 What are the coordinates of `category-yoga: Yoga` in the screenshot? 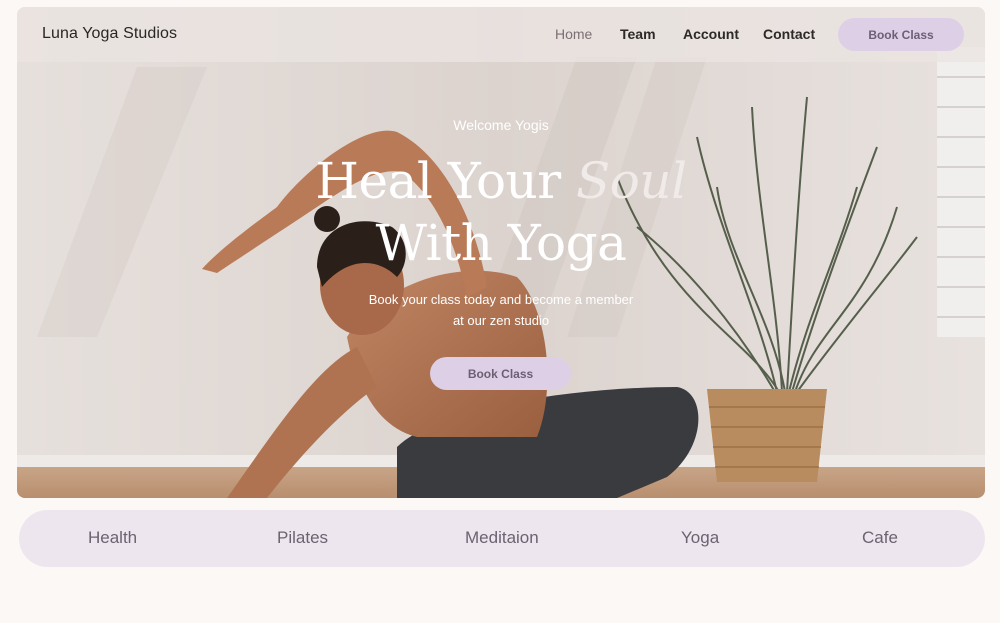 It's located at (700, 538).